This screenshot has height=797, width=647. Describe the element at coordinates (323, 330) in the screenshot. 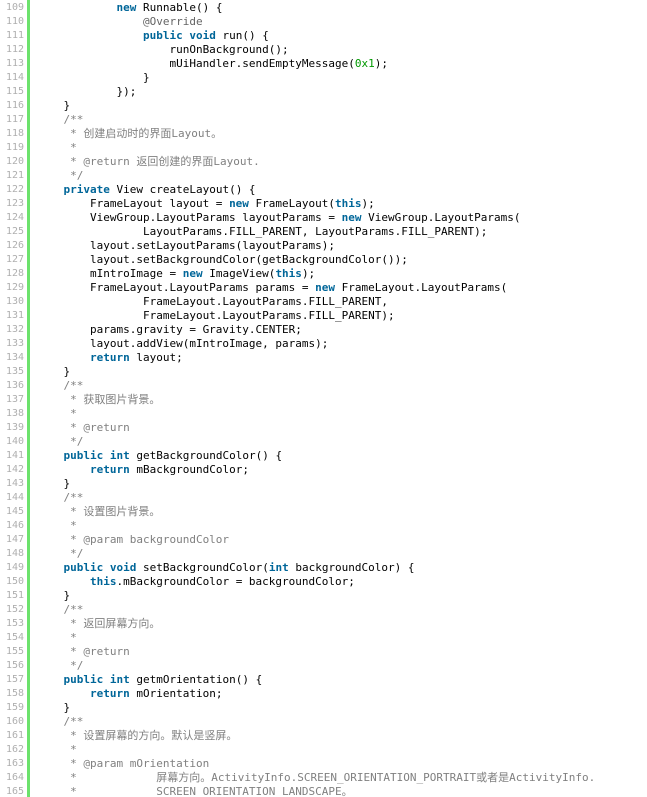

I see `code-line: 132 params.gravity = Gravity.CENTER;` at that location.